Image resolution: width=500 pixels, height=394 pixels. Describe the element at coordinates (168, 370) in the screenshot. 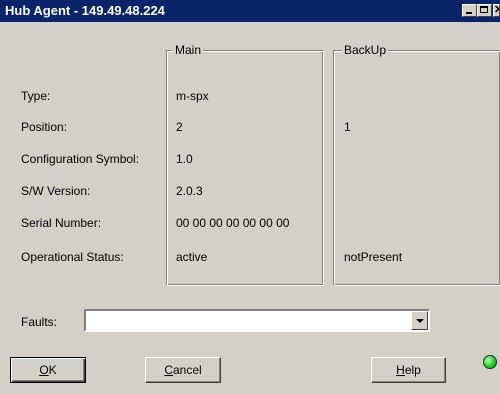

I see `cancel-mnemonic: C` at that location.